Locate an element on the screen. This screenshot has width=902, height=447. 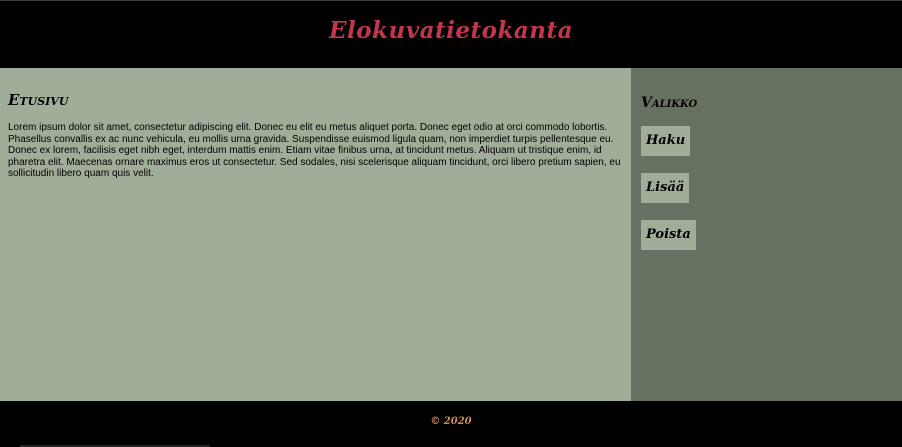
menu-list: Haku Lisää Poista is located at coordinates (771, 188).